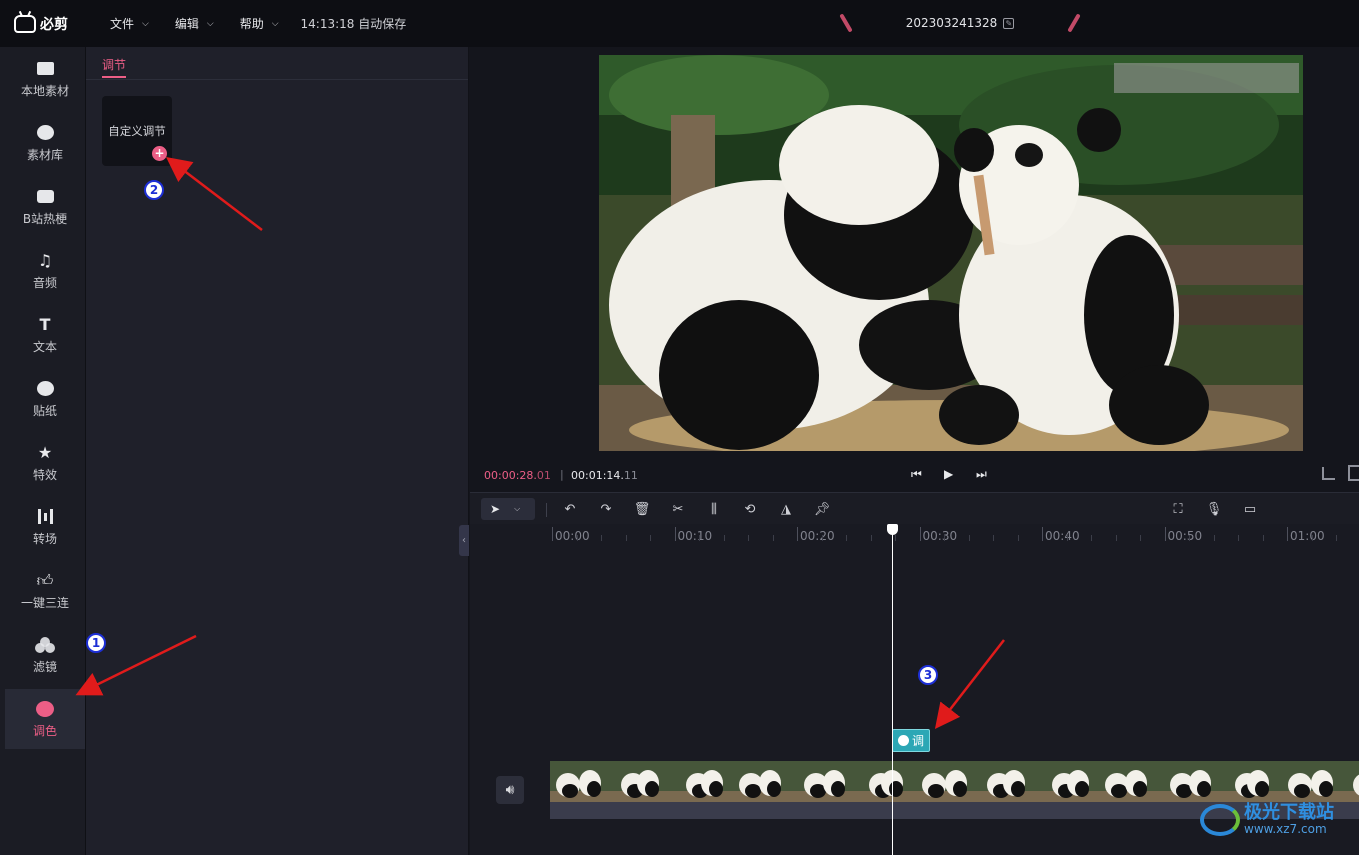  I want to click on menu-file: 文件 ⌵, so click(129, 23).